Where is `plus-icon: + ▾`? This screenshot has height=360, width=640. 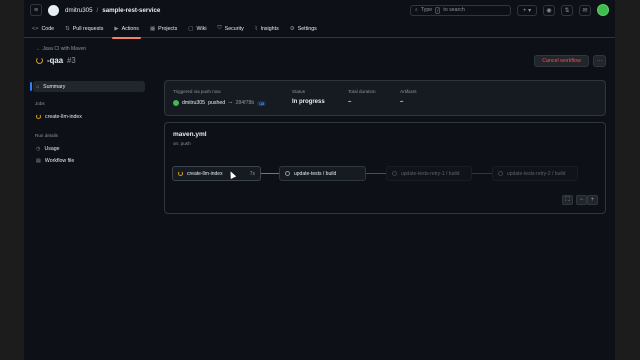
plus-icon: + ▾ is located at coordinates (527, 10).